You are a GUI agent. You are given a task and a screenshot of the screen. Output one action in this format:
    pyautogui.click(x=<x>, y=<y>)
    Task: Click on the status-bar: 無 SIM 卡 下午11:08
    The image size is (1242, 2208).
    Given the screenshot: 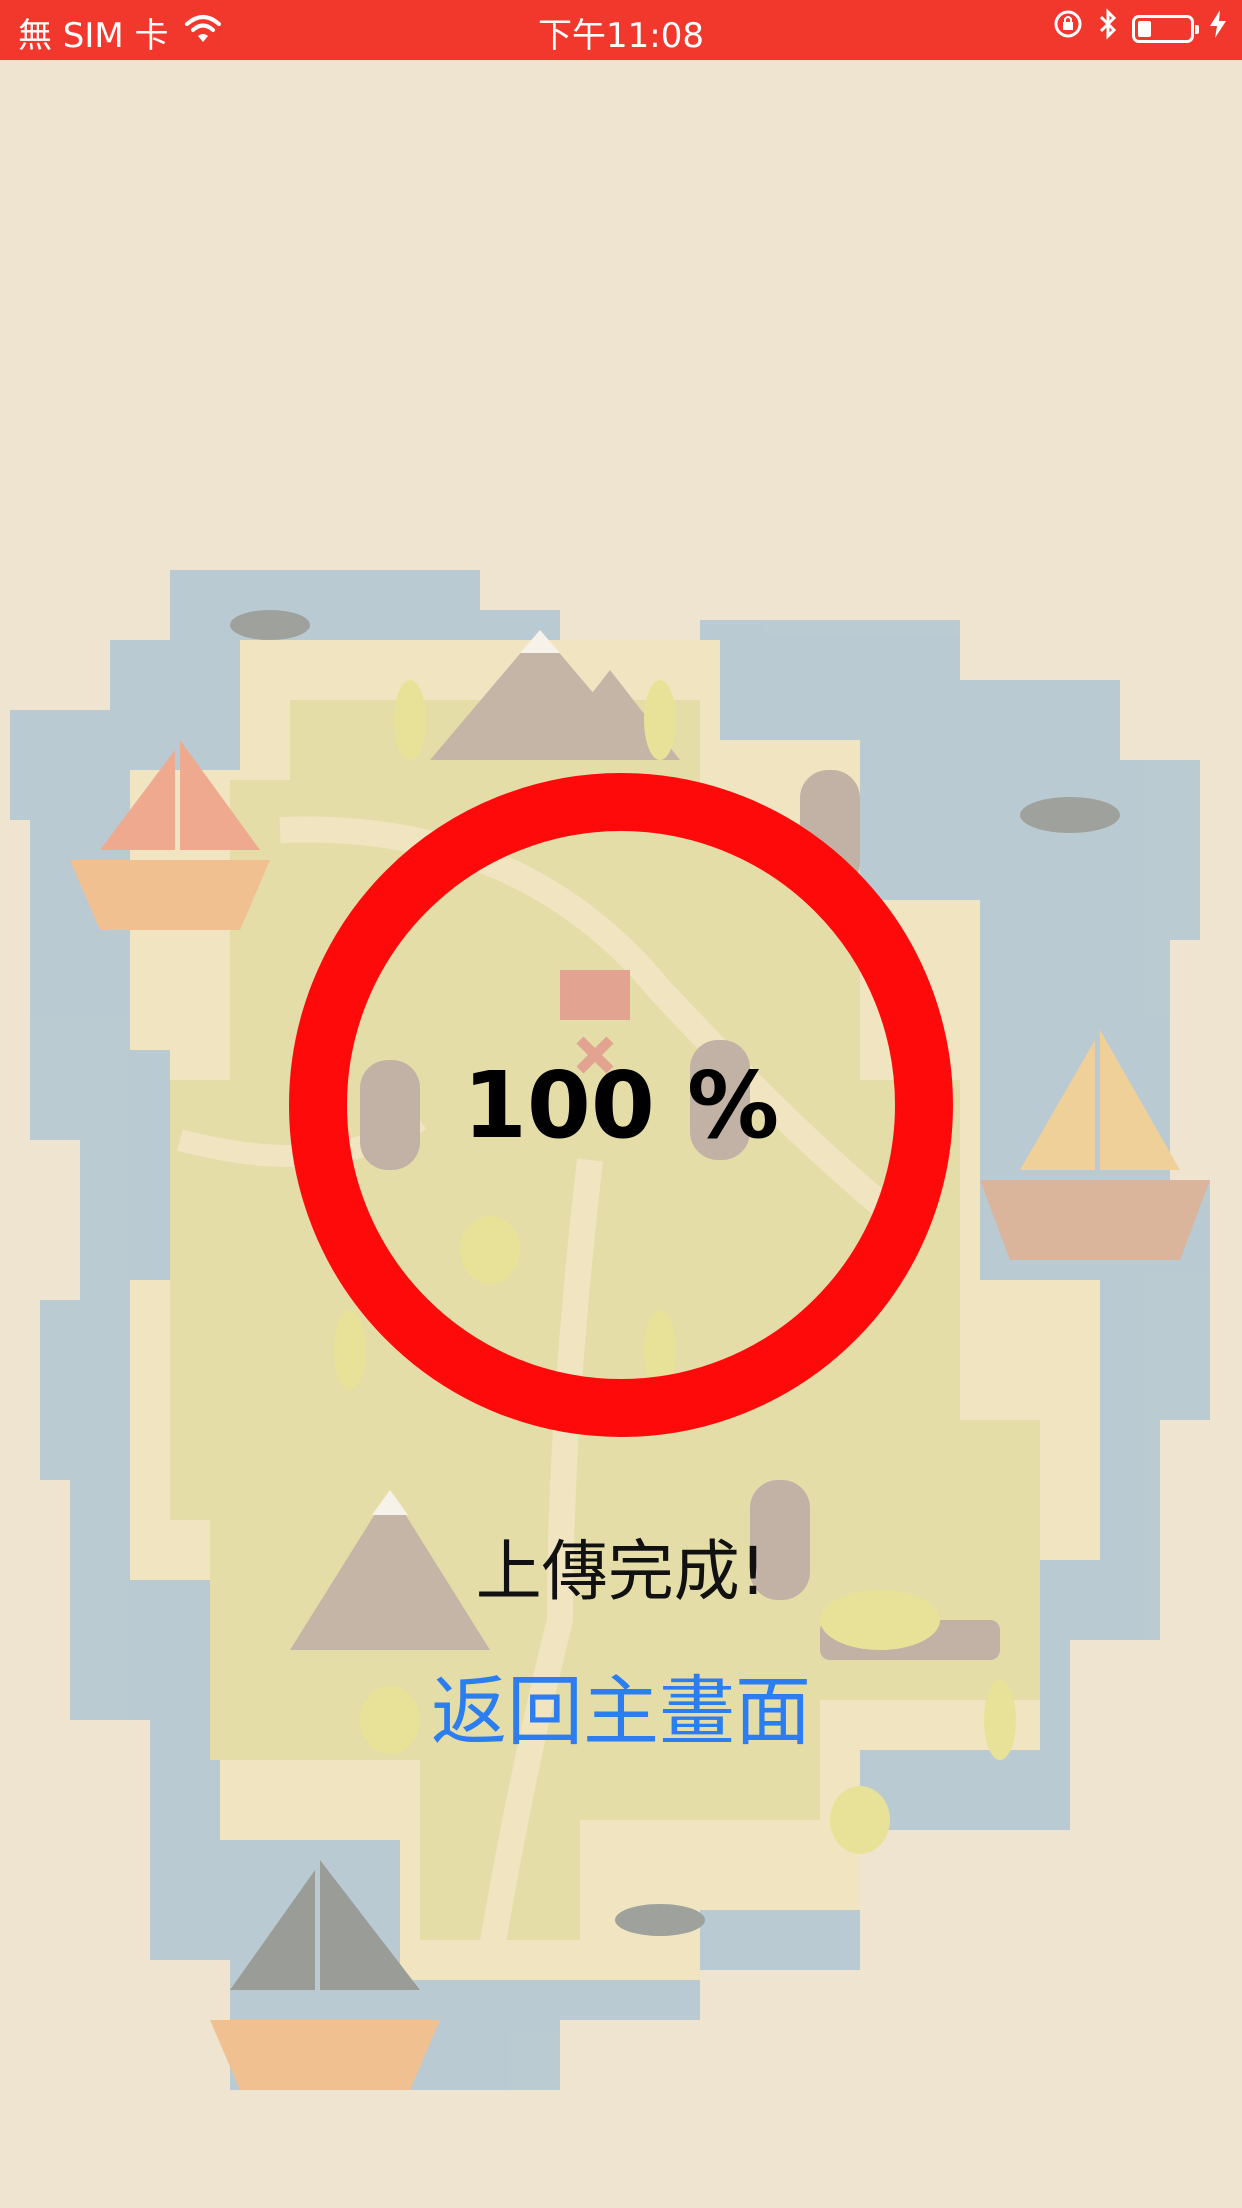 What is the action you would take?
    pyautogui.click(x=621, y=30)
    